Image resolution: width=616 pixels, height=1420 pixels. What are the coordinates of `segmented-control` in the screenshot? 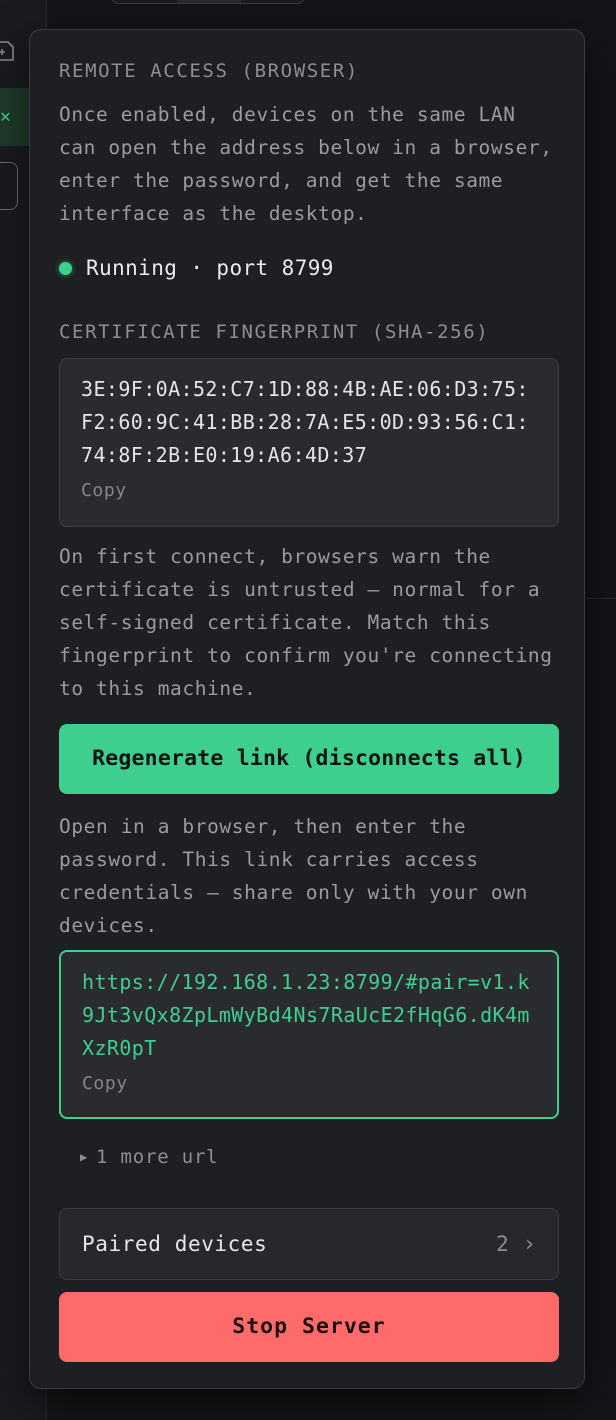 It's located at (208, 2).